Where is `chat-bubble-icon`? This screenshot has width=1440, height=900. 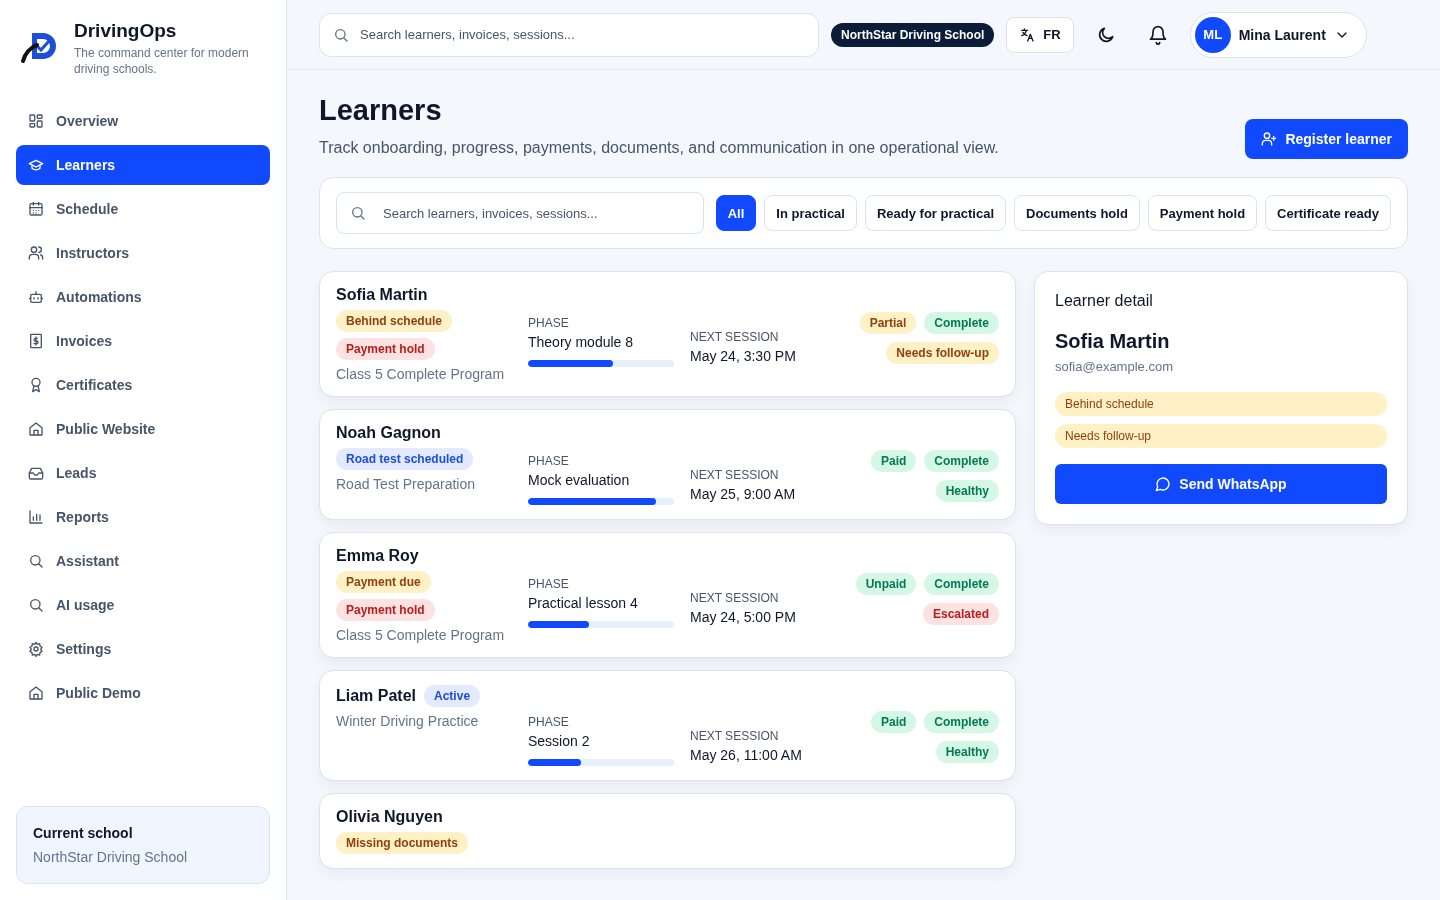
chat-bubble-icon is located at coordinates (1163, 484).